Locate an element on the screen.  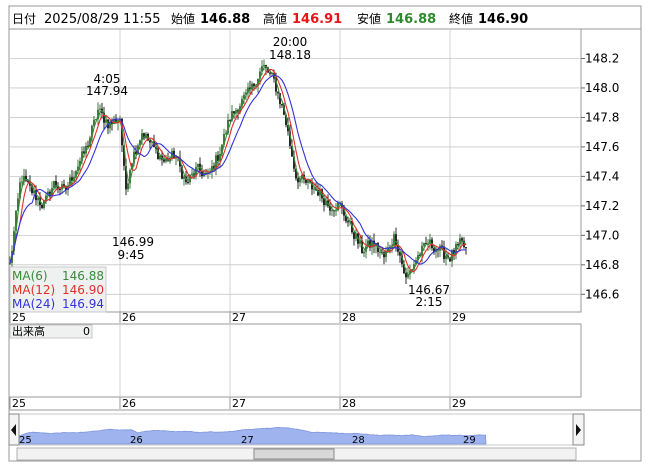
annotation-price-148-18: 148.18 is located at coordinates (290, 55).